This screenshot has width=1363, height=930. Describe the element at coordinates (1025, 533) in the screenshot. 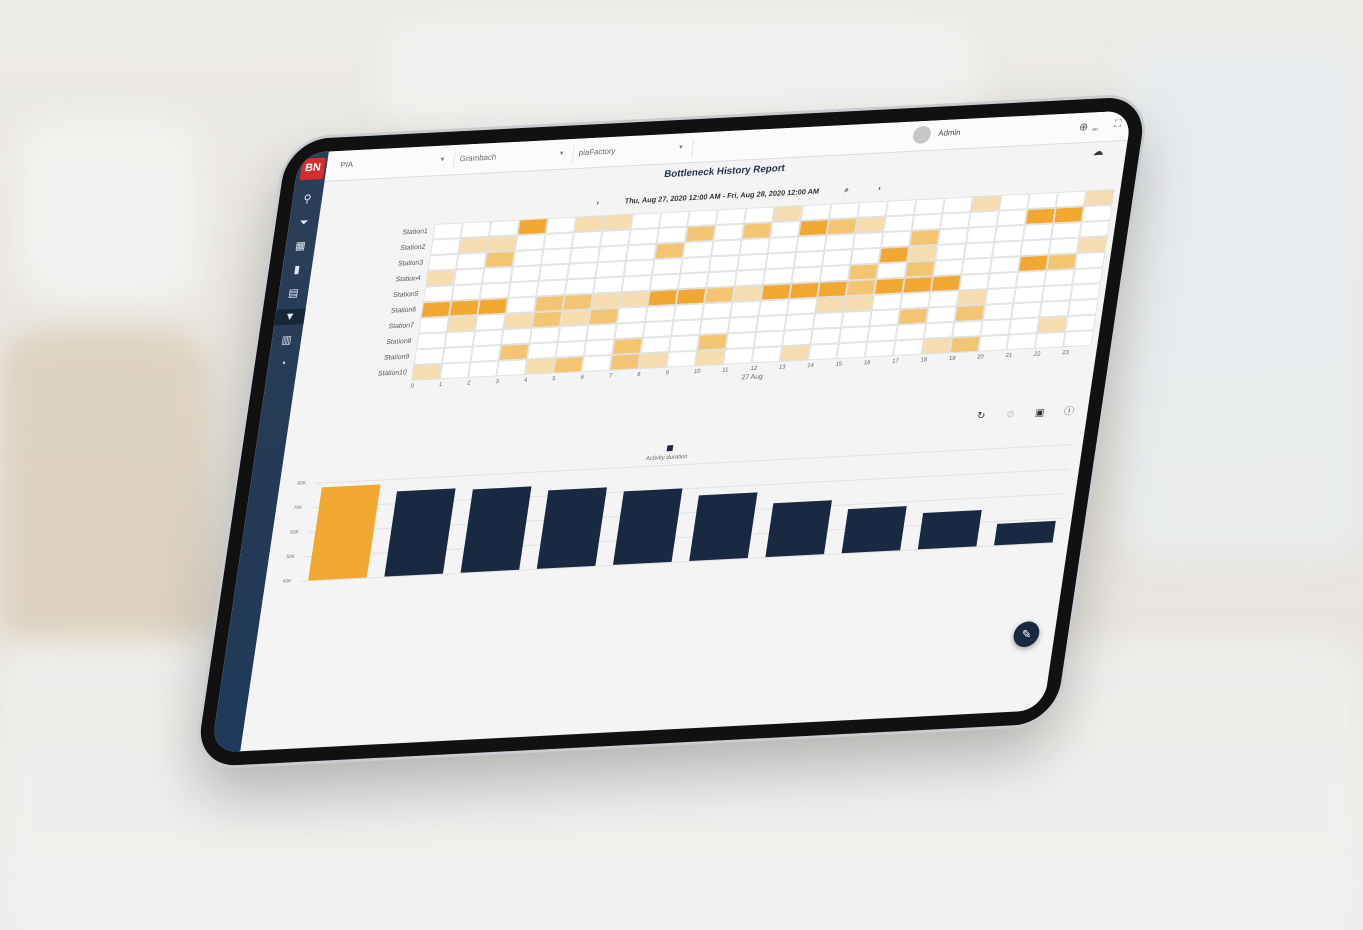

I see `bar-station10` at that location.